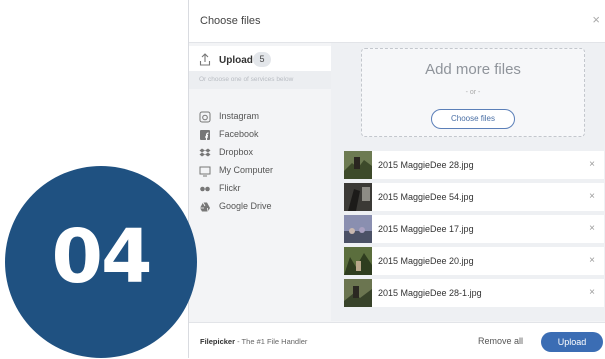 The width and height of the screenshot is (605, 359). What do you see at coordinates (205, 189) in the screenshot?
I see `flickr-icon` at bounding box center [205, 189].